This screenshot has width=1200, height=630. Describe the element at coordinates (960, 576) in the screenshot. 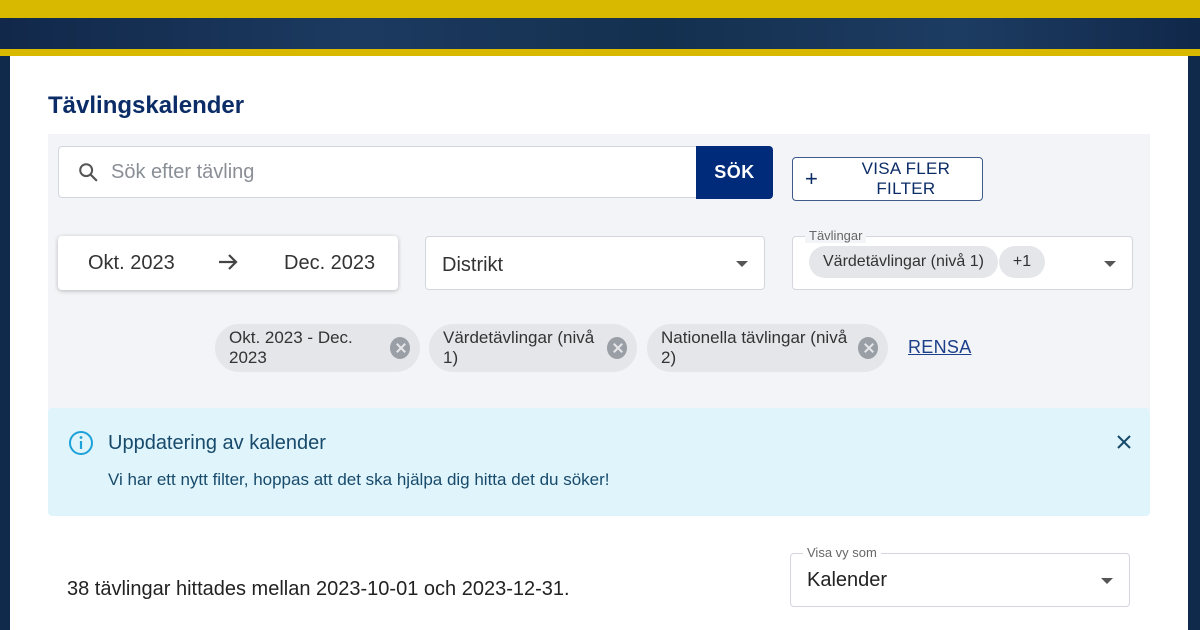

I see `view-select: Visa vy som Kalender` at that location.